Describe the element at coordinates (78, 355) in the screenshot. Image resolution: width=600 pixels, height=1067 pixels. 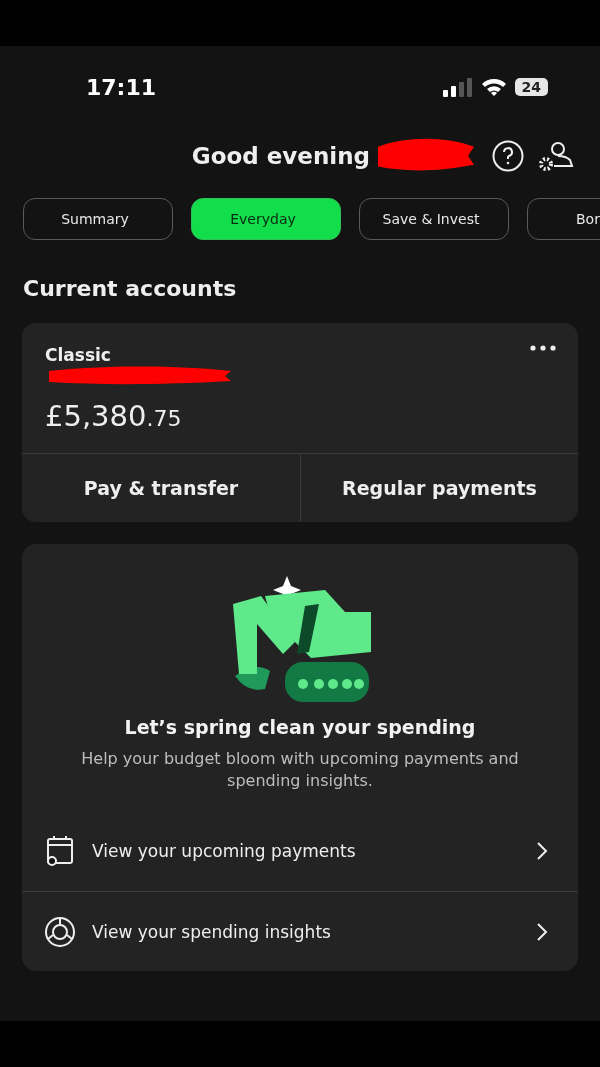
I see `account-name: Classic` at that location.